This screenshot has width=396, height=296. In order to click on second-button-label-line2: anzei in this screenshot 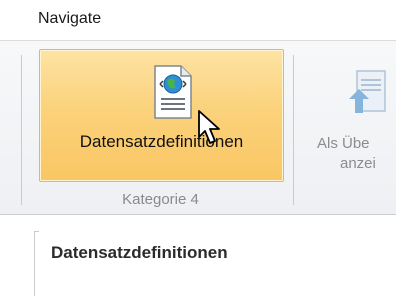, I will do `click(358, 163)`.